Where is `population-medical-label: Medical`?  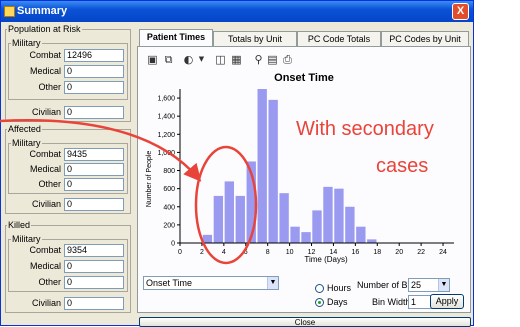
population-medical-label: Medical is located at coordinates (45, 71).